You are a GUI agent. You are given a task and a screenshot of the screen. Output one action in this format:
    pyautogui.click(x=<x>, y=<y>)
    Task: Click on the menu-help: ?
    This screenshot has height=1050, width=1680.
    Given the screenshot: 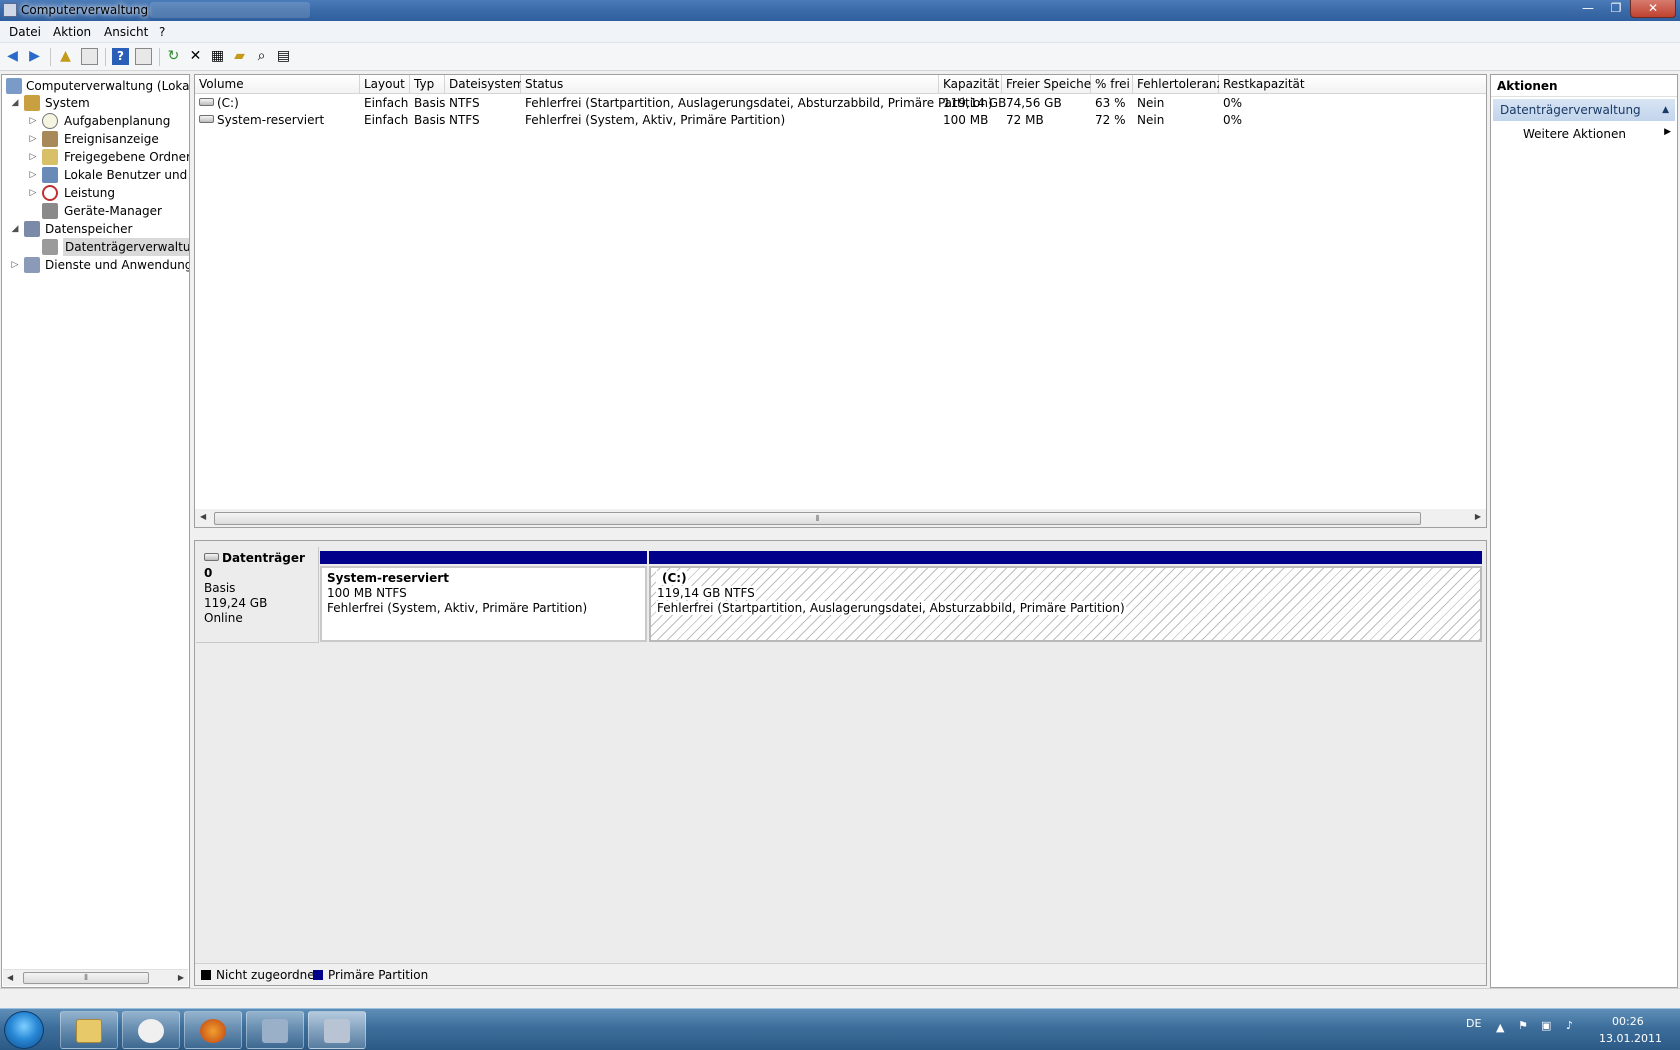 What is the action you would take?
    pyautogui.click(x=162, y=32)
    